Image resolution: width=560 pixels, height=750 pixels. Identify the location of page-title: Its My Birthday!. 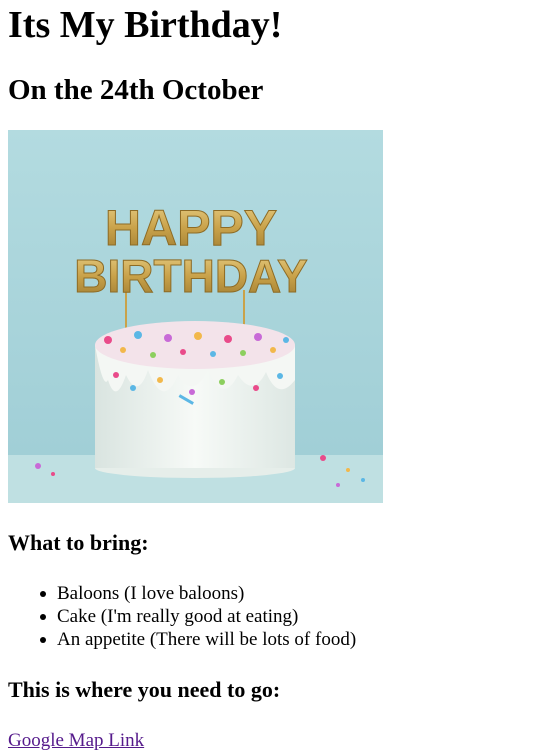
(145, 25).